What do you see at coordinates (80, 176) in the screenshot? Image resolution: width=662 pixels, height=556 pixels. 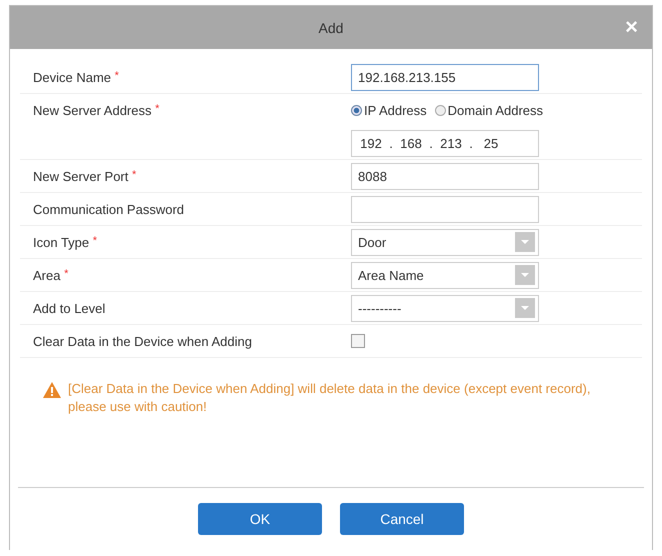 I see `field-label: New Server Port` at bounding box center [80, 176].